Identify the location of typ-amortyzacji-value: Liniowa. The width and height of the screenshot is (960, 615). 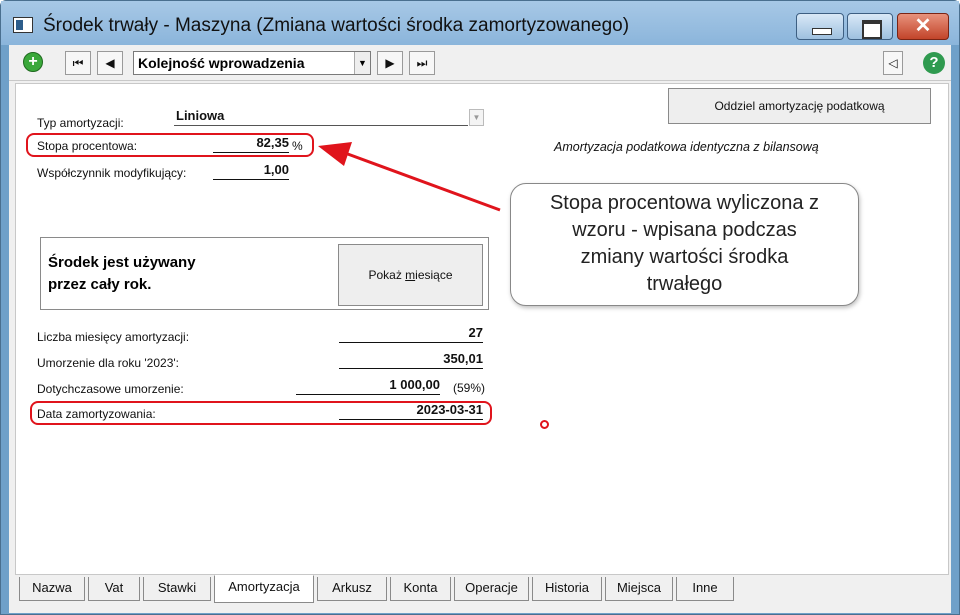
(200, 115).